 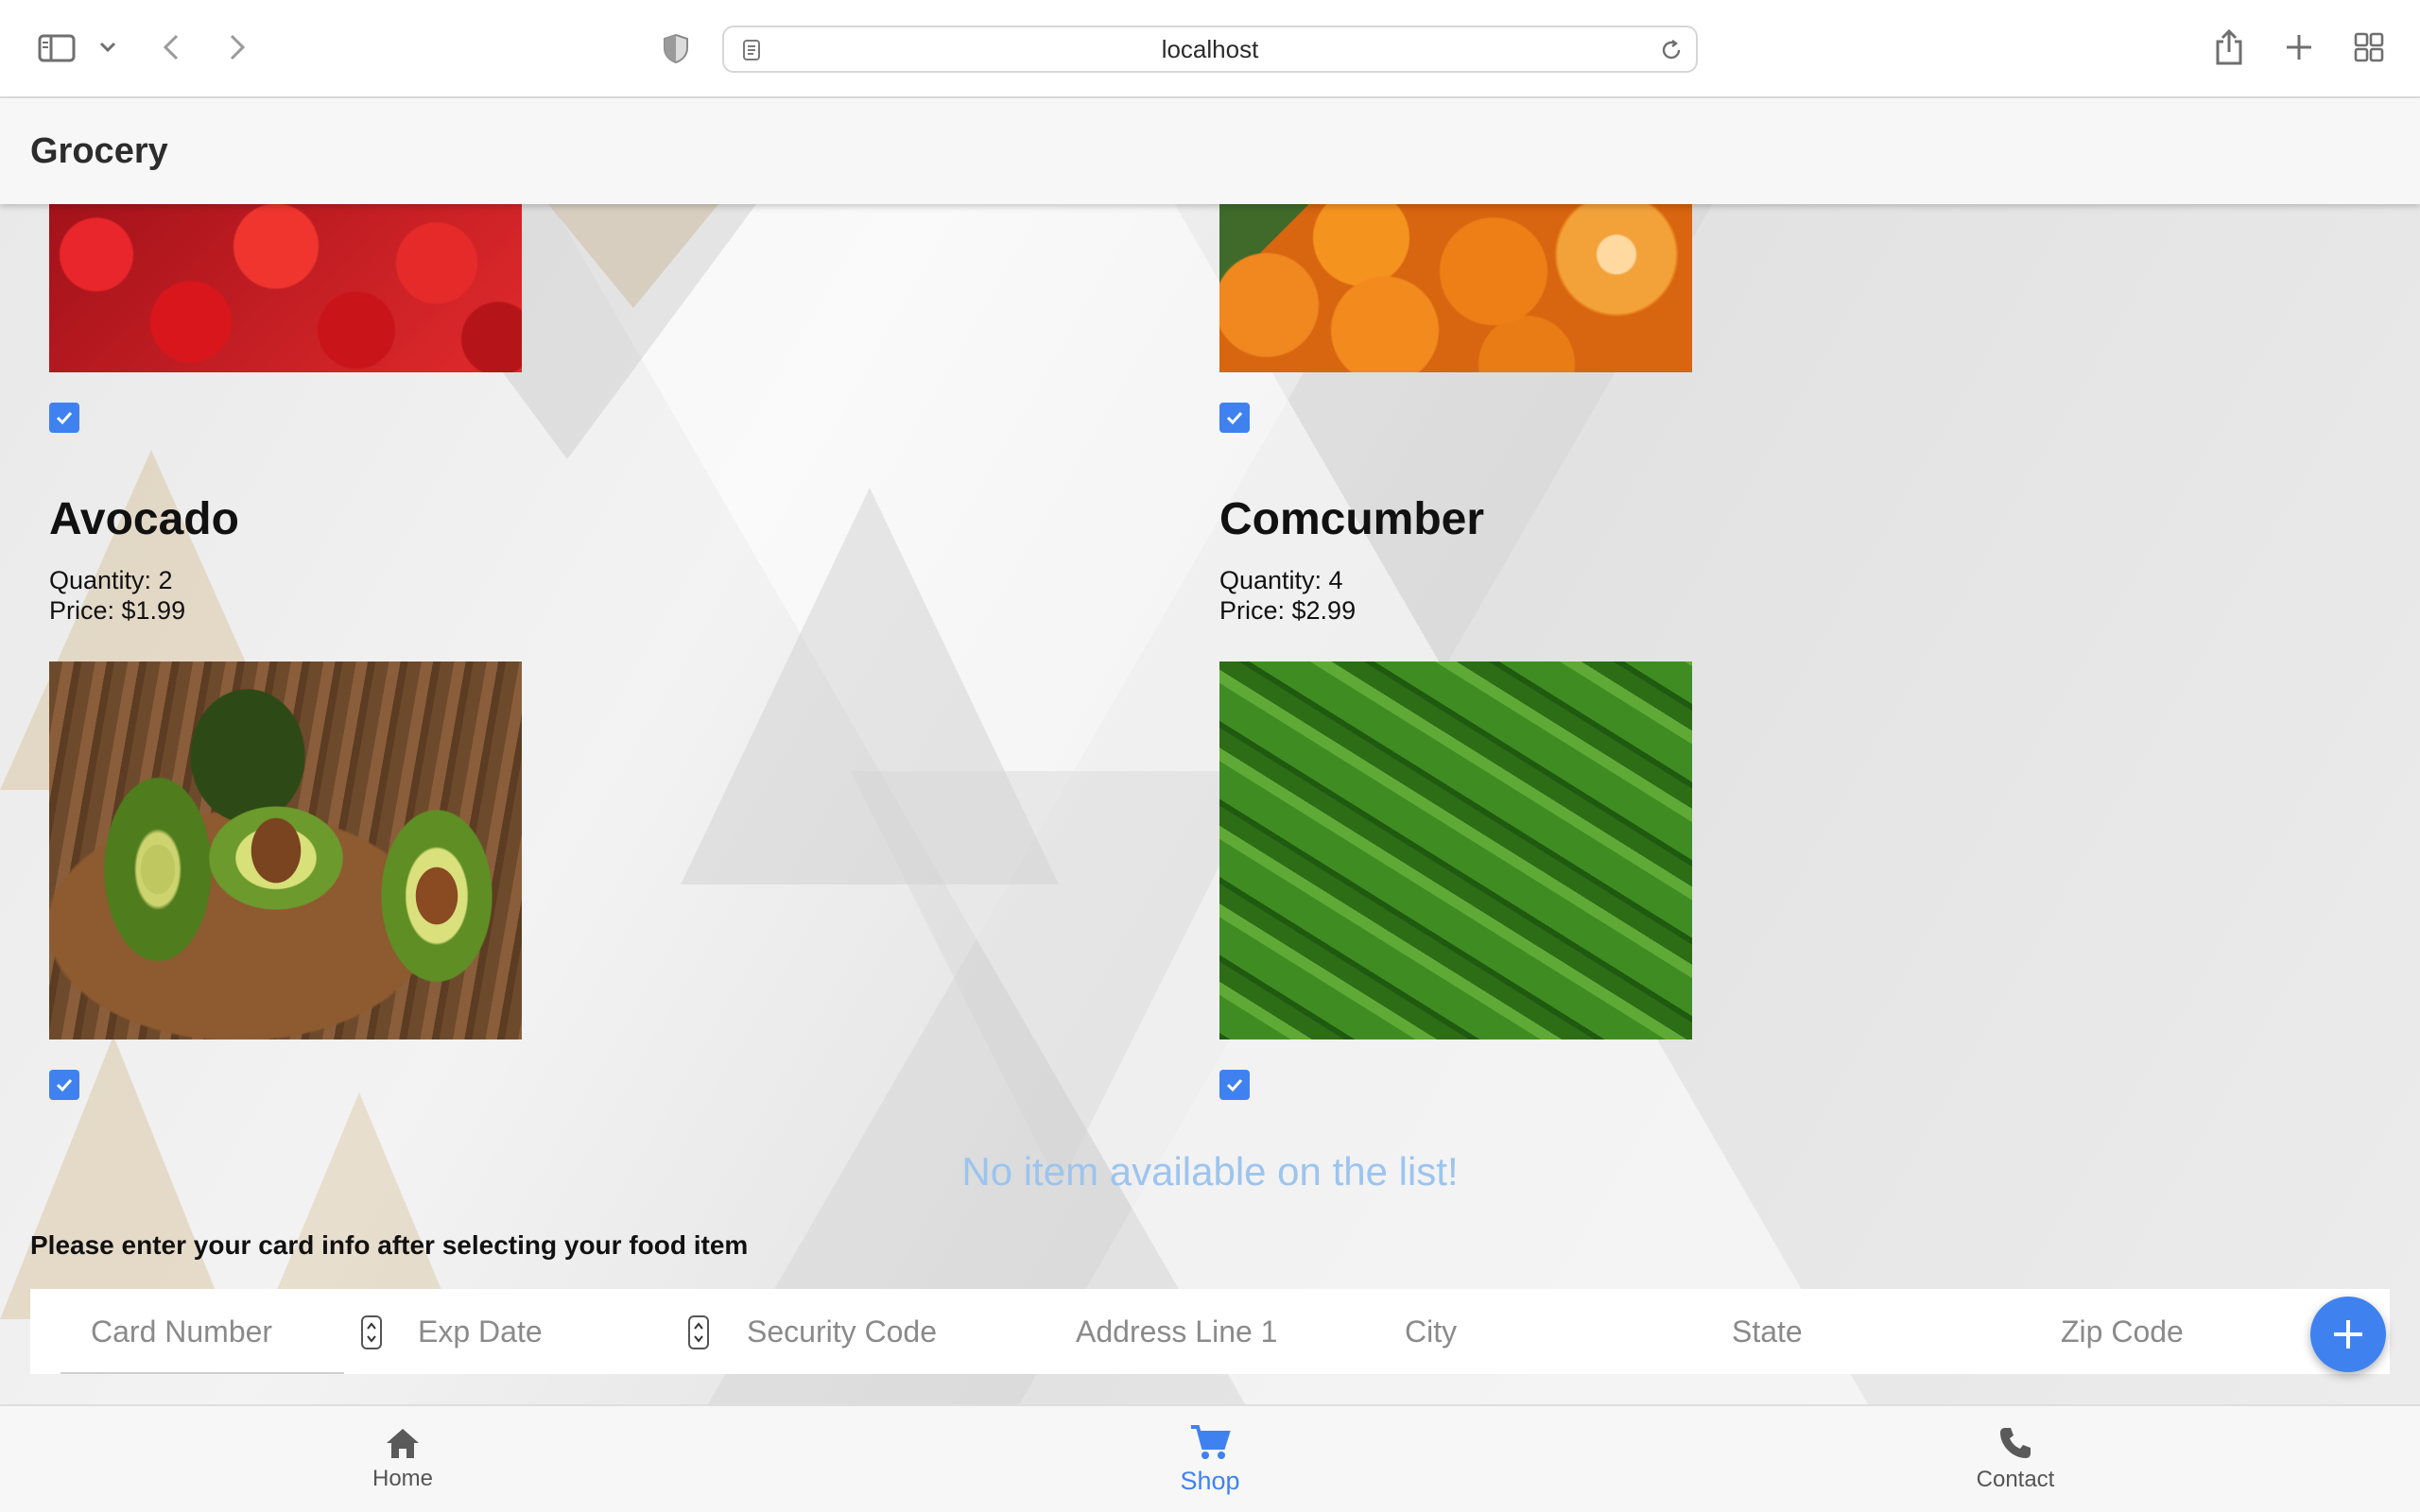 I want to click on product-name: Comcumber, so click(x=1352, y=519).